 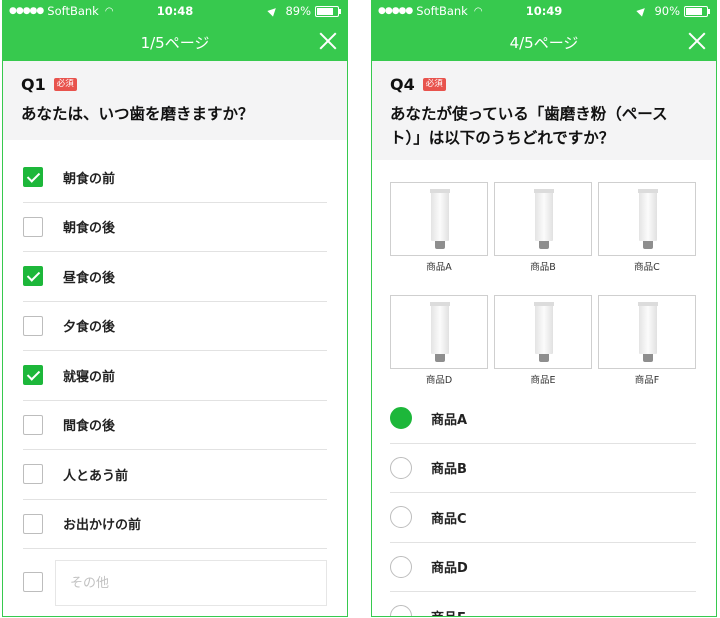 I want to click on radio-option: 商品A, so click(x=543, y=419).